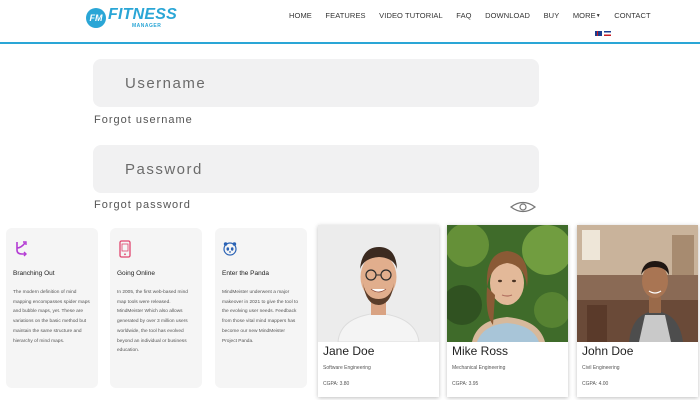  I want to click on feature-title: Enter the Panda, so click(245, 273).